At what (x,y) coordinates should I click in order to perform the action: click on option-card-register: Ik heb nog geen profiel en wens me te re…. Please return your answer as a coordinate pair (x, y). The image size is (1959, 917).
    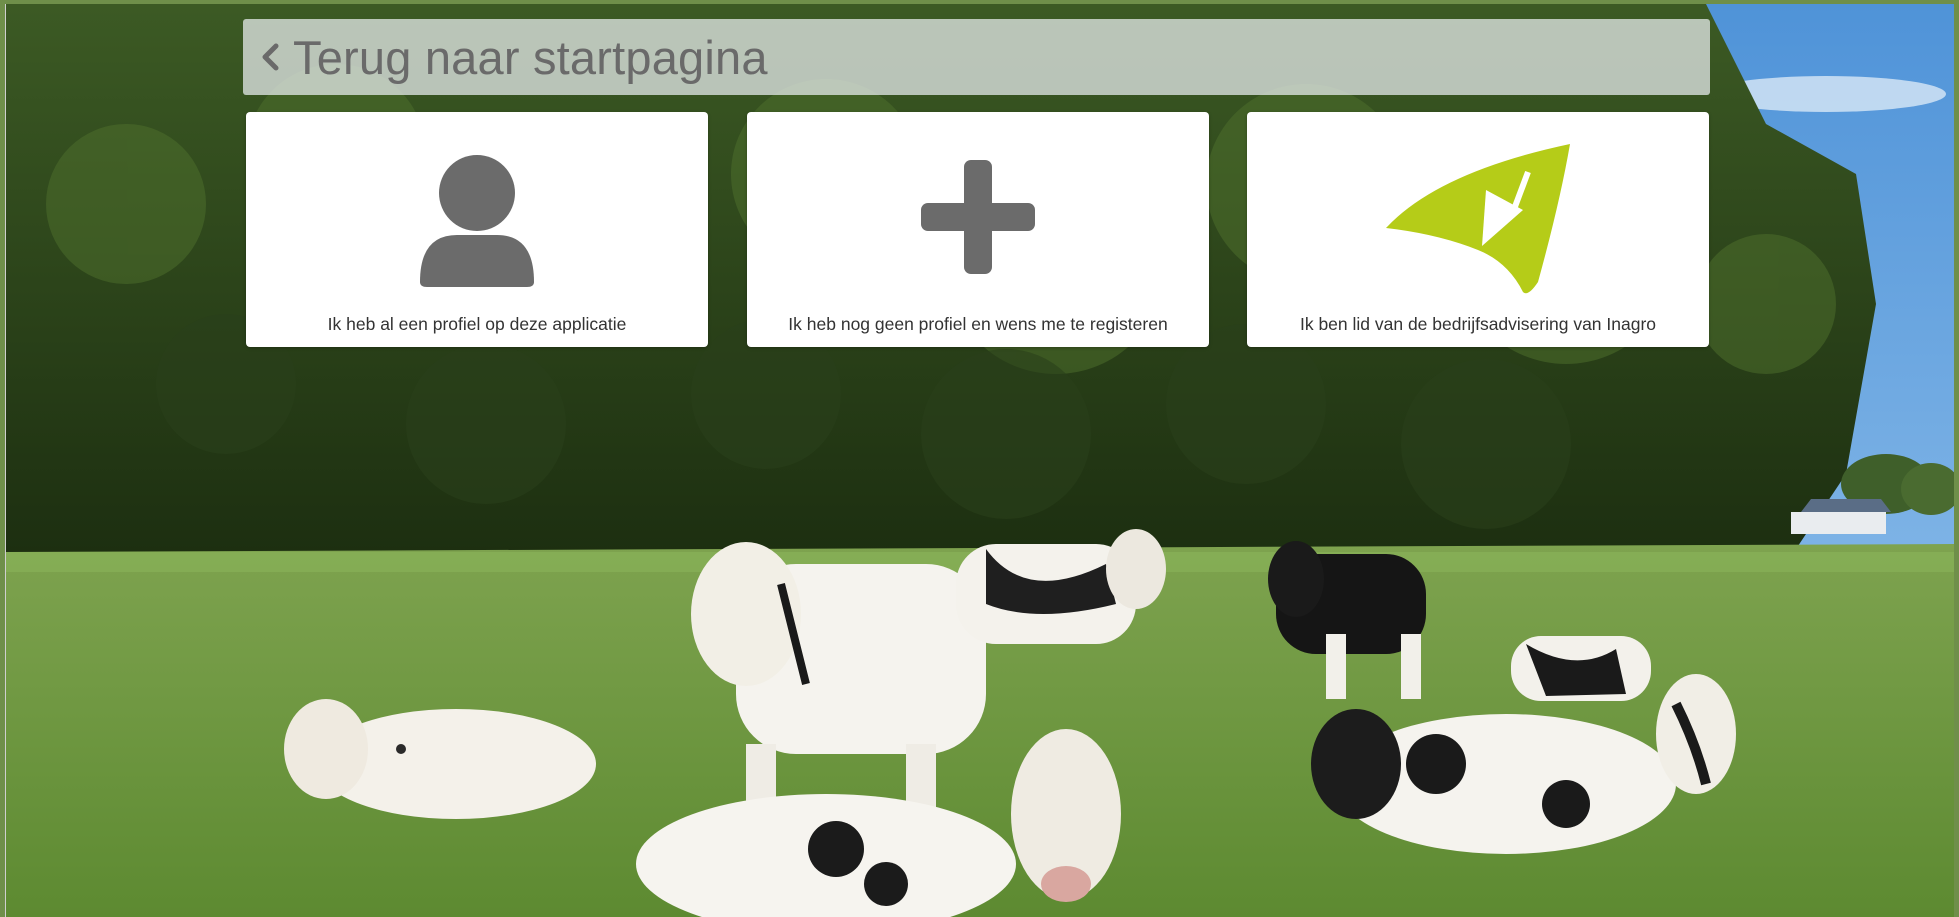
    Looking at the image, I should click on (978, 229).